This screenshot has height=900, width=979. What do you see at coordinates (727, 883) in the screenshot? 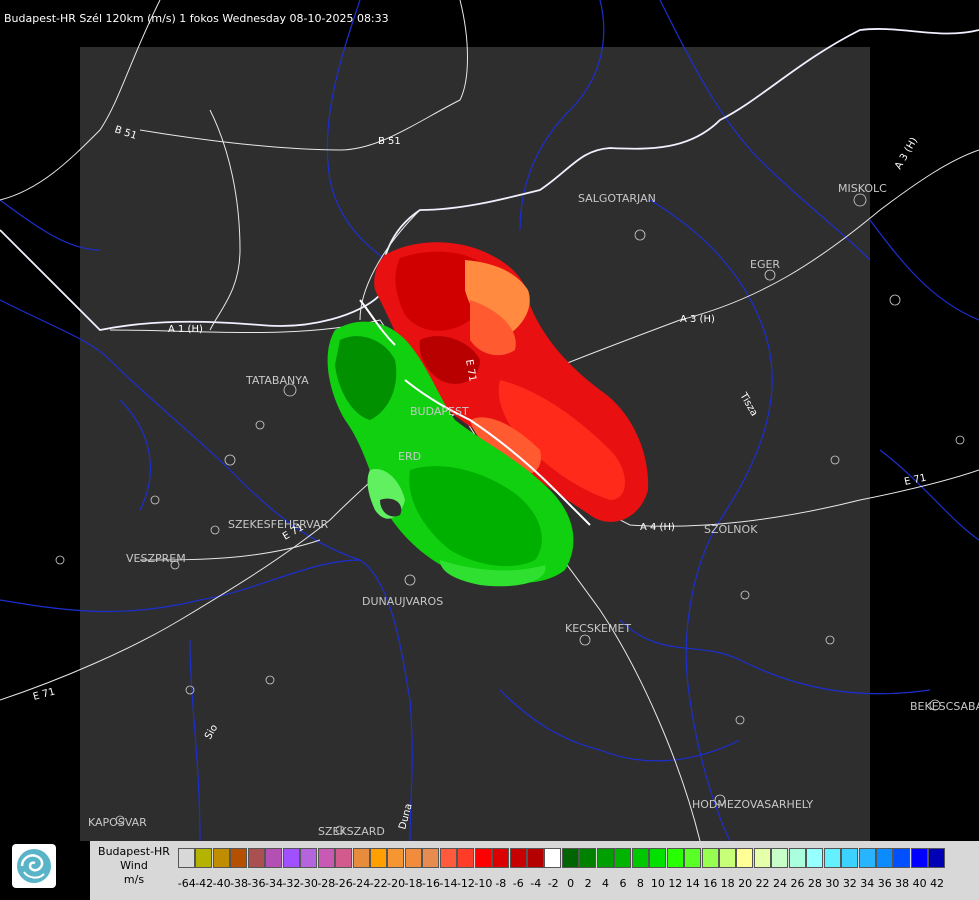
I see `legend-tick-label: 18` at bounding box center [727, 883].